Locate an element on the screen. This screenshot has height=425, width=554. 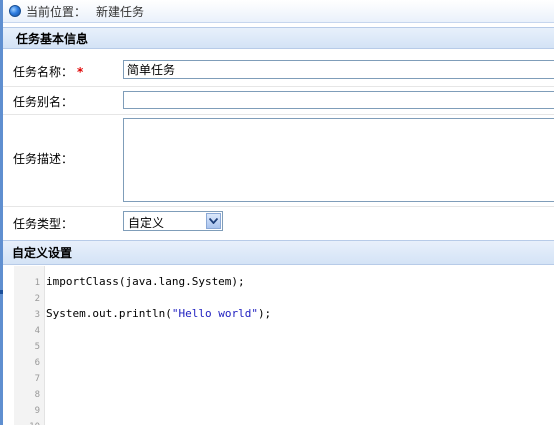
task-type-selected-value: 自定义 is located at coordinates (146, 223).